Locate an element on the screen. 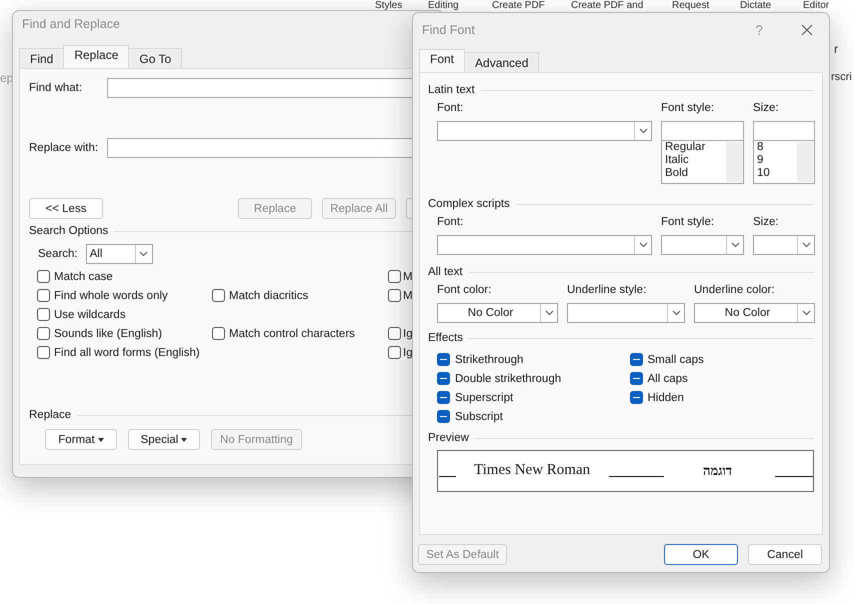 The height and width of the screenshot is (604, 854). group-title: Effects is located at coordinates (445, 338).